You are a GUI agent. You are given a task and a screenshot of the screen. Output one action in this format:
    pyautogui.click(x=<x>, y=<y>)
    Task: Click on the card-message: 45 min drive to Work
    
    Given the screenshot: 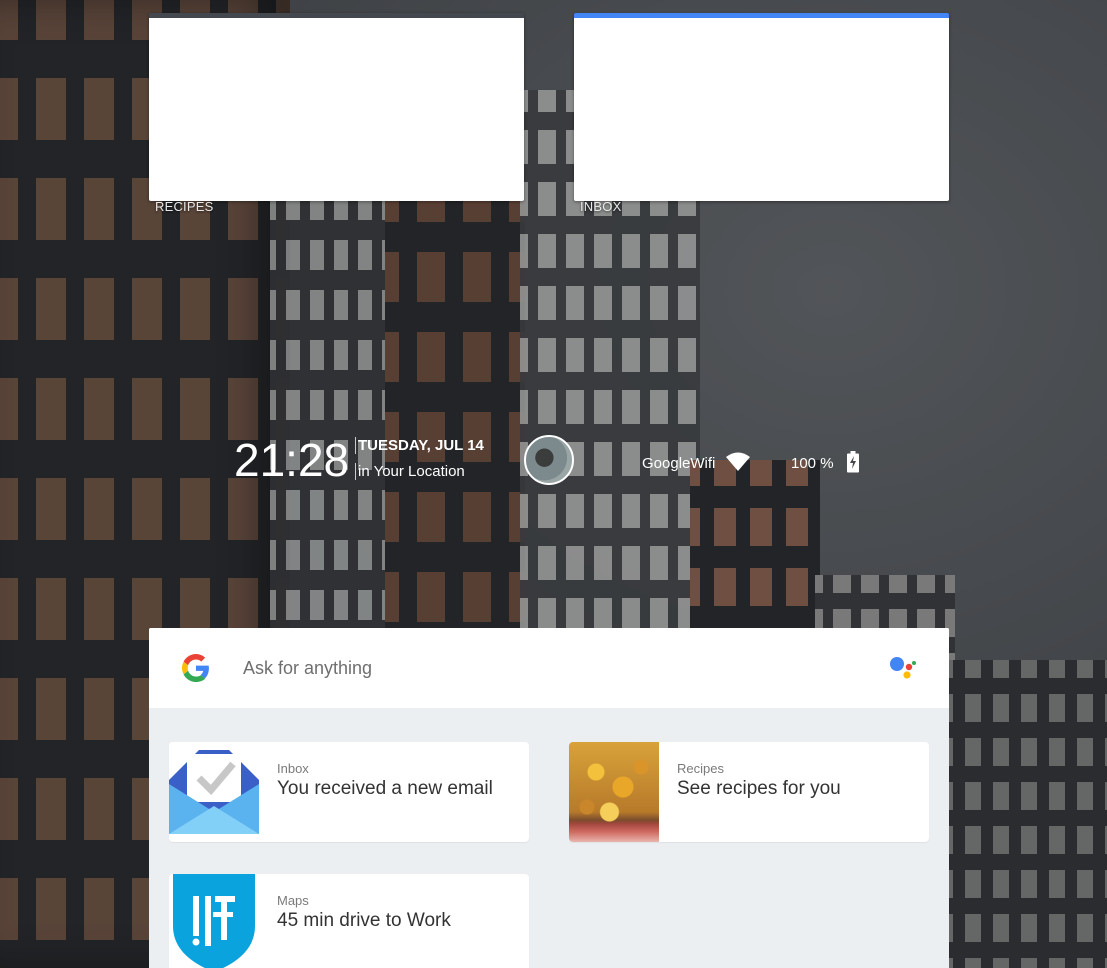 What is the action you would take?
    pyautogui.click(x=364, y=920)
    